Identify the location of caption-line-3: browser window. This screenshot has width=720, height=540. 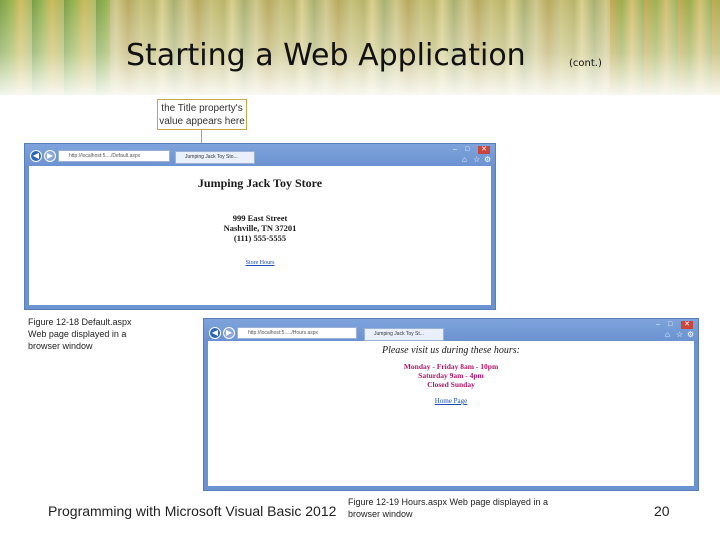
(60, 346).